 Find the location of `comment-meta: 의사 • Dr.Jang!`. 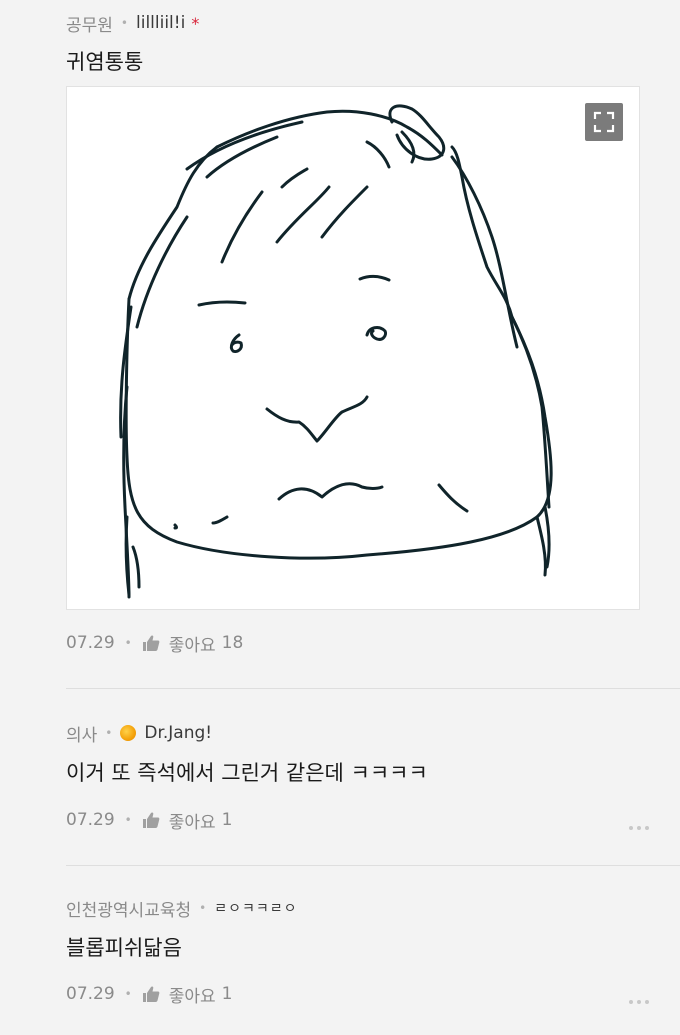

comment-meta: 의사 • Dr.Jang! is located at coordinates (139, 733).